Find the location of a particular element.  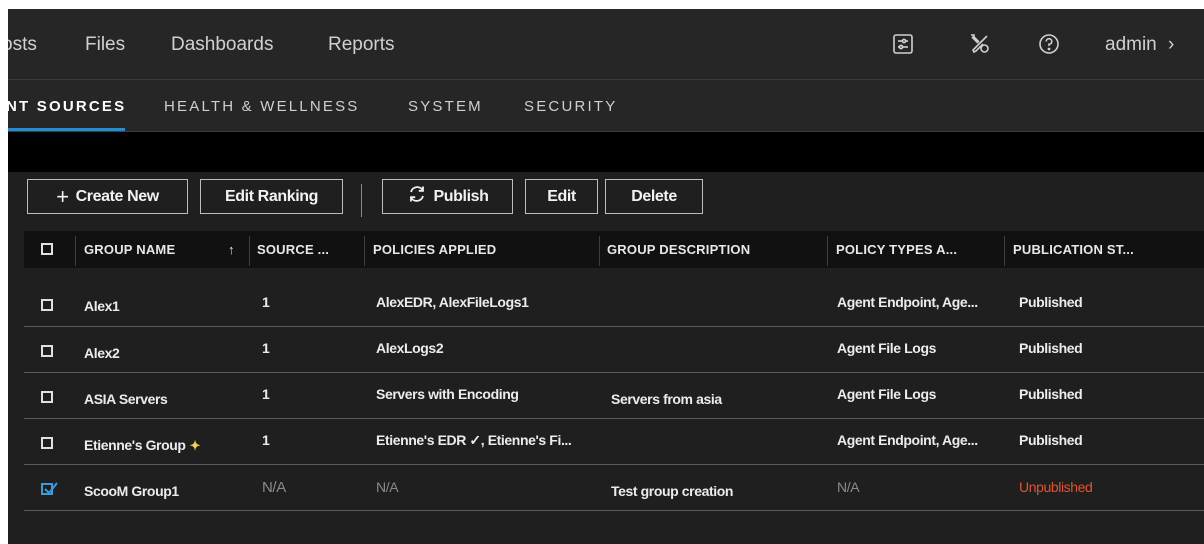

tab-security: SECURITY is located at coordinates (570, 106).